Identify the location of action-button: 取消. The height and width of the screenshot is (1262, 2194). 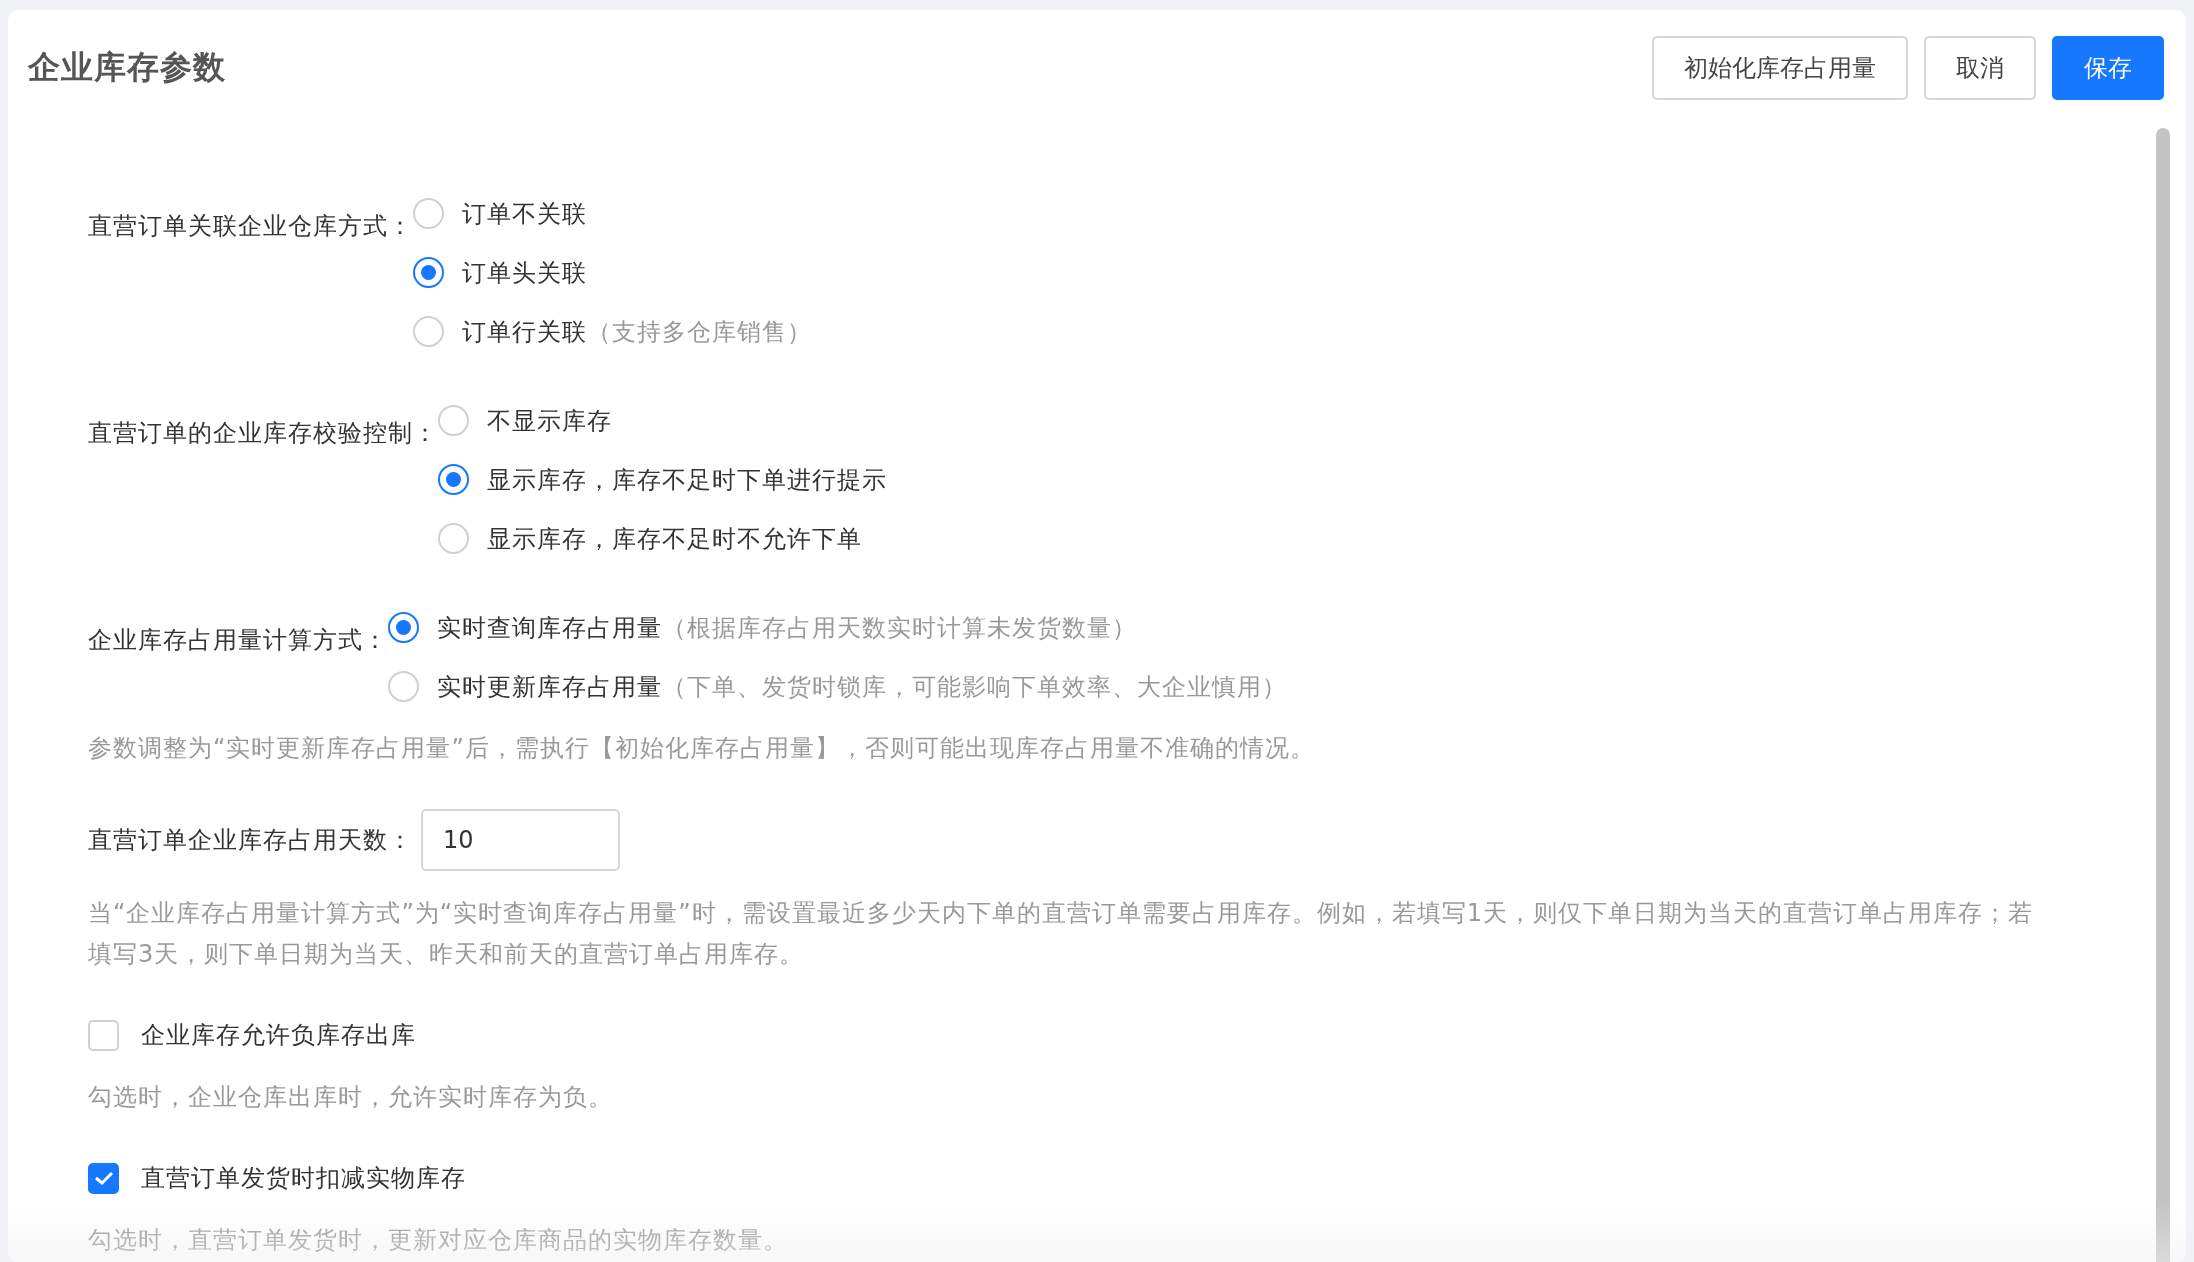
(1980, 68).